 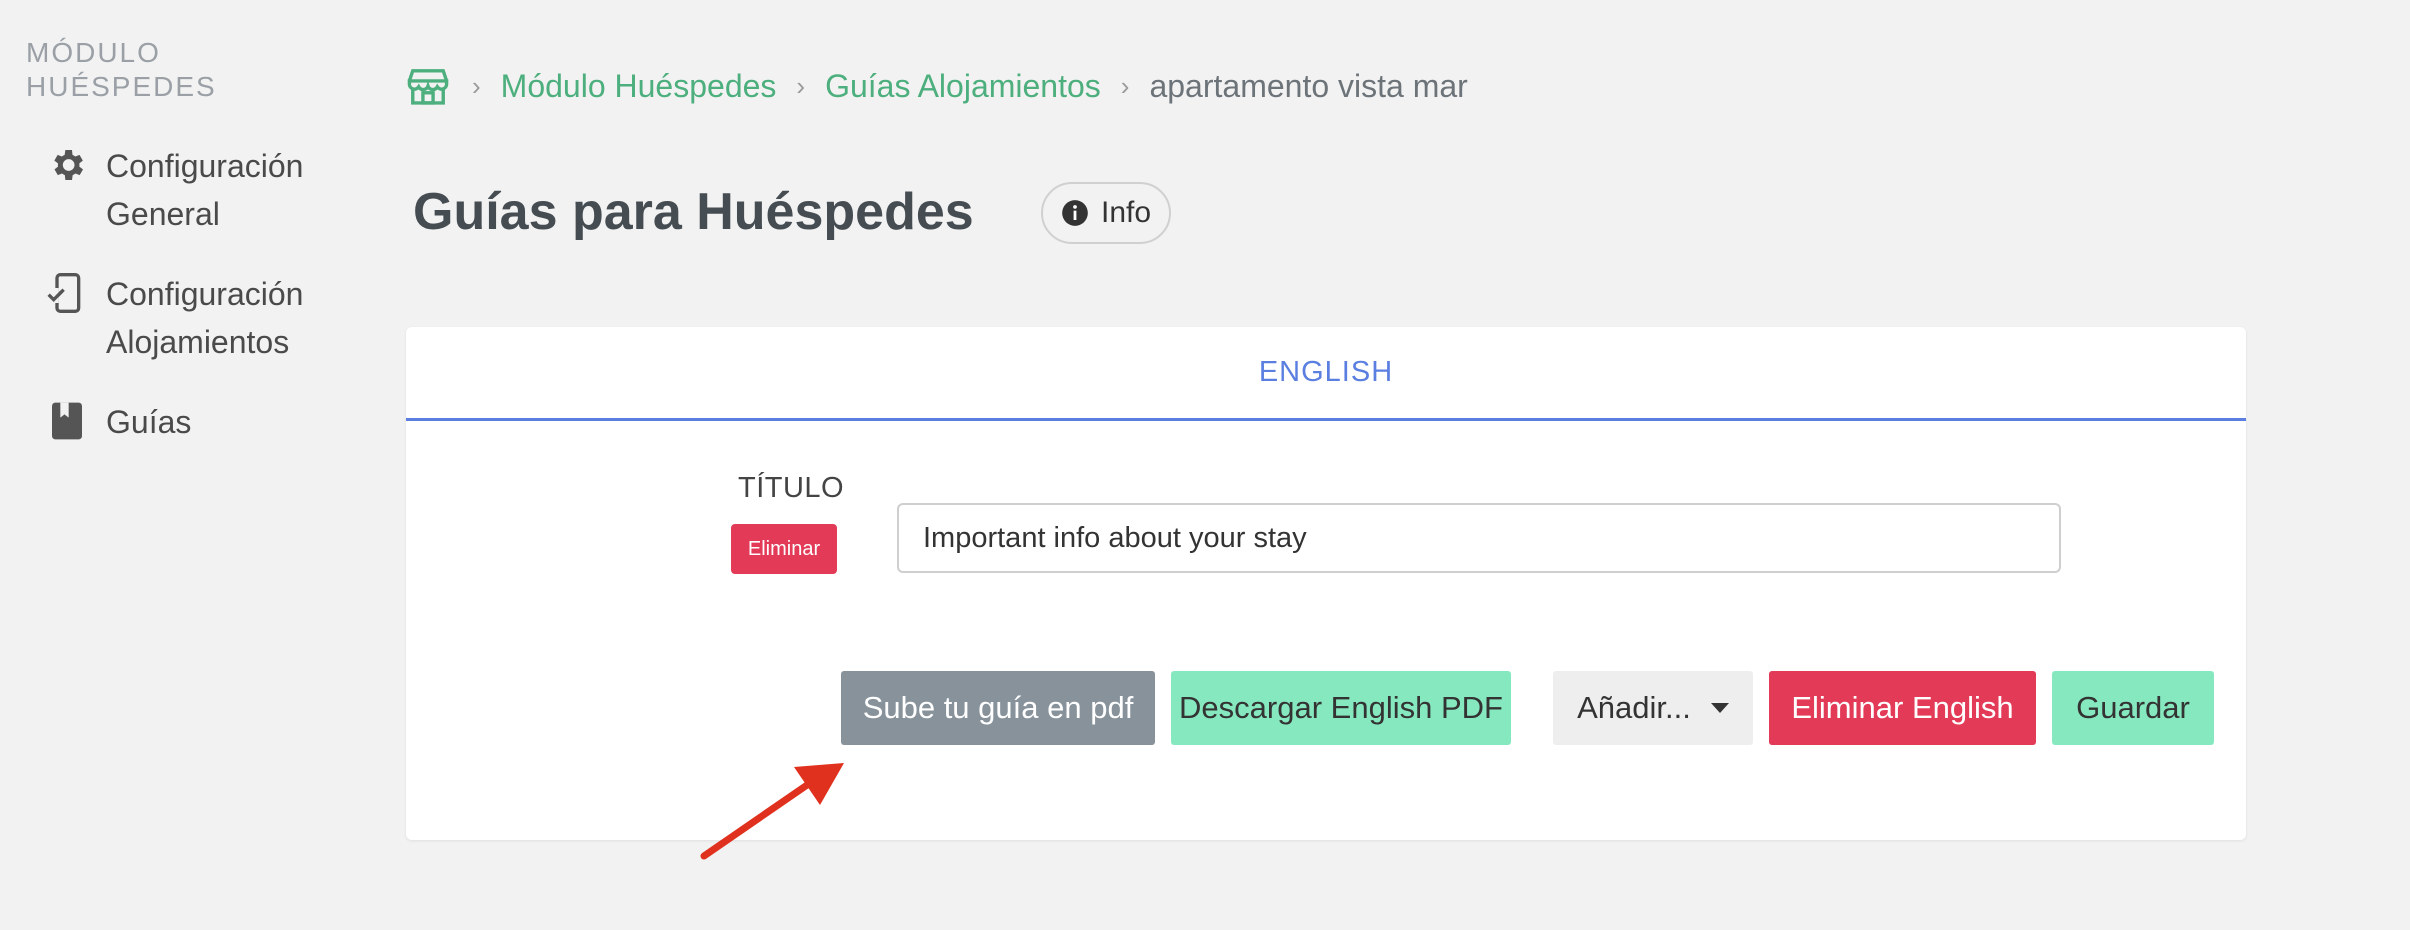 I want to click on page-title: Guías para Huéspedes, so click(x=693, y=212).